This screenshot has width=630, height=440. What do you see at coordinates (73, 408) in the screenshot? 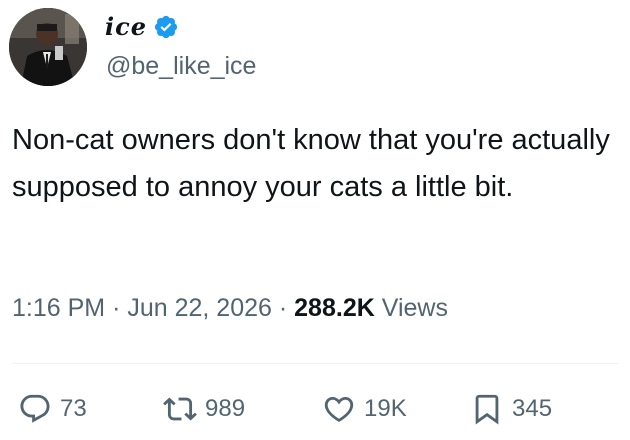
I see `reply-count: 73` at bounding box center [73, 408].